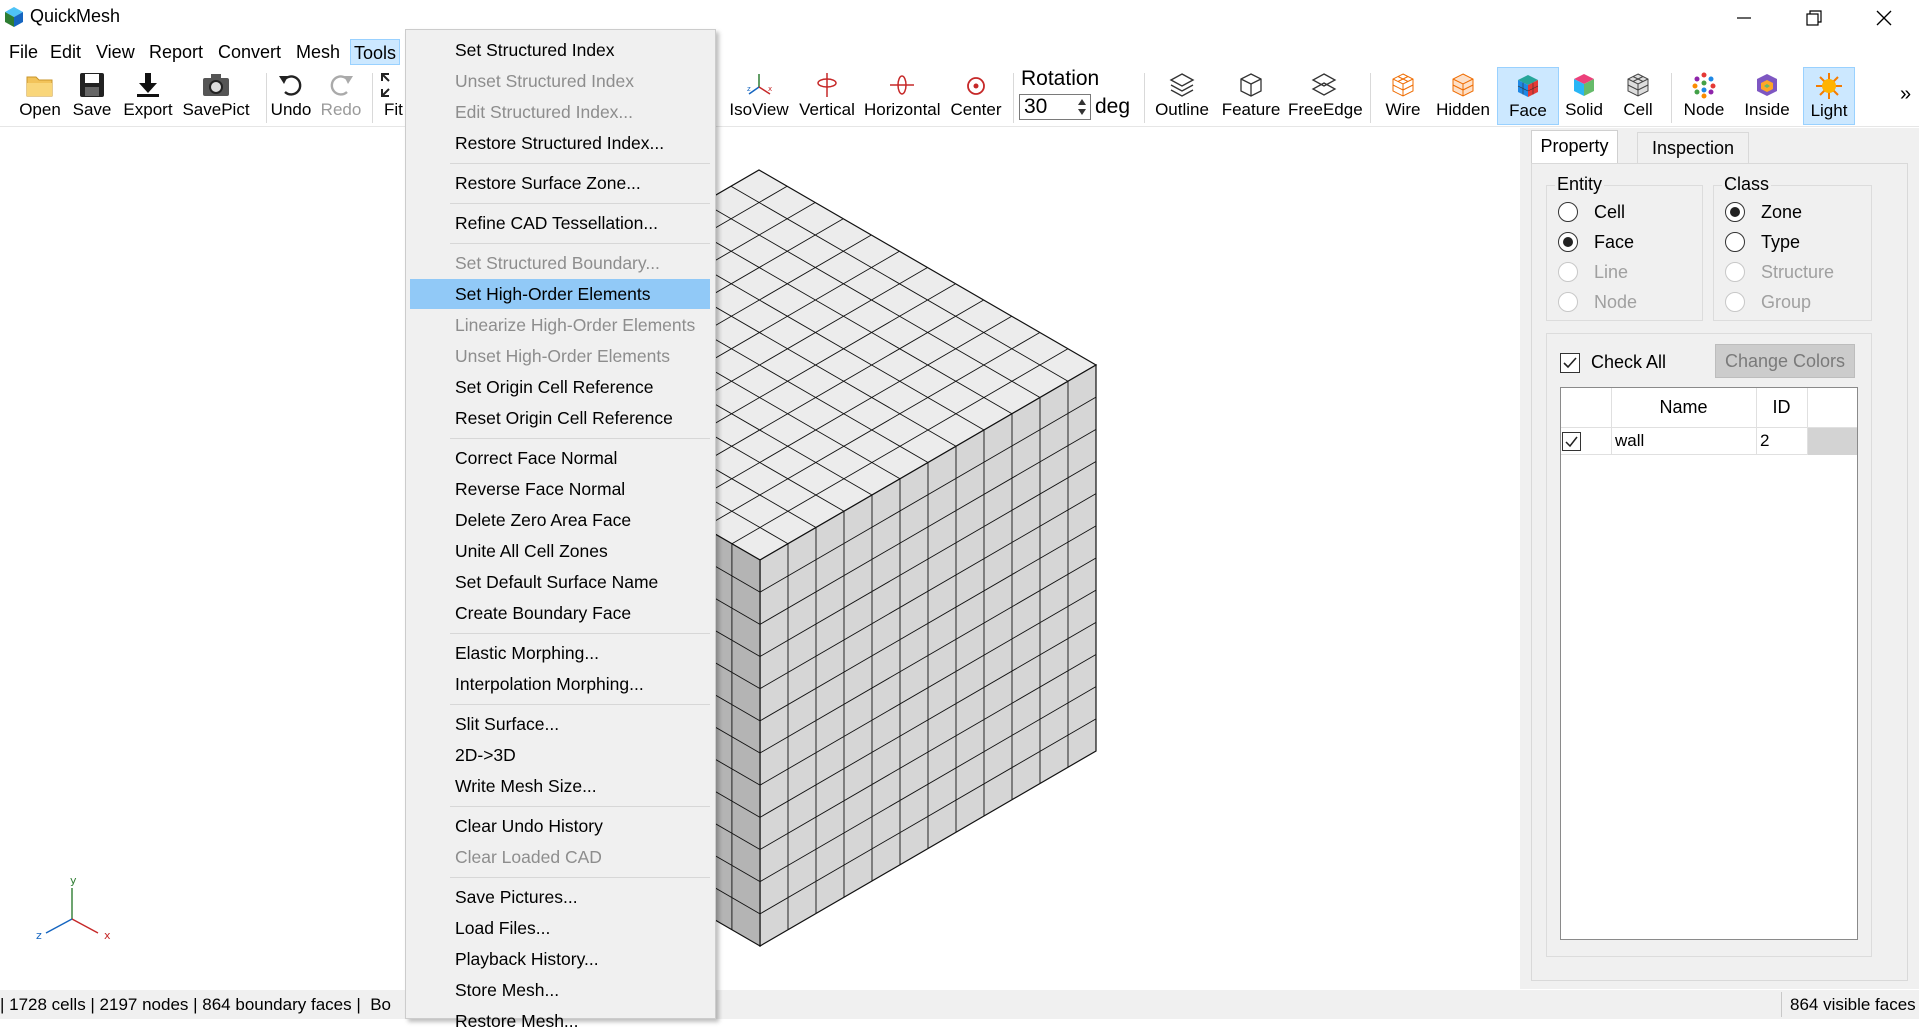  Describe the element at coordinates (1638, 96) in the screenshot. I see `cell-button: Cell` at that location.